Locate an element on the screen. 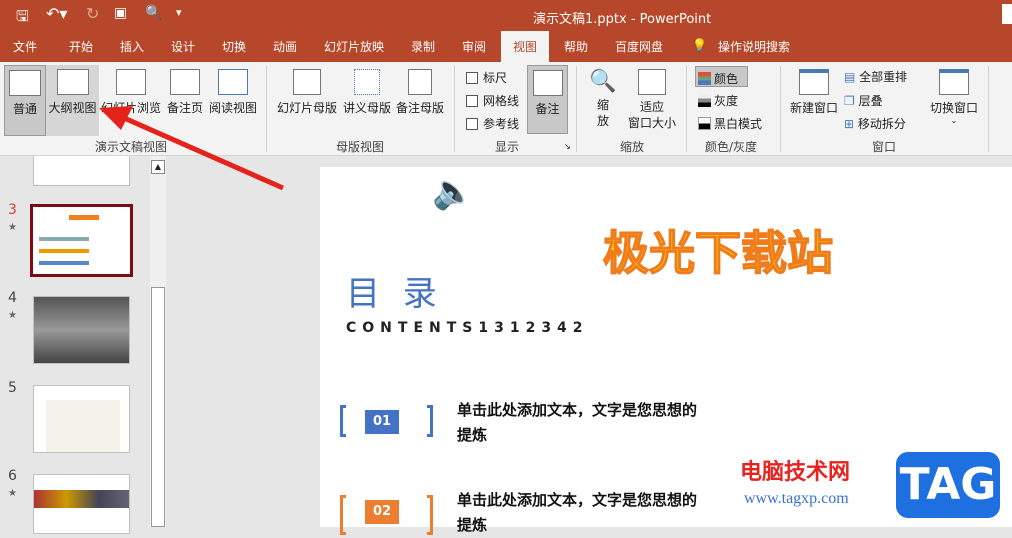 Image resolution: width=1012 pixels, height=538 pixels. thumbnail-scrollbar: ▲ is located at coordinates (158, 341).